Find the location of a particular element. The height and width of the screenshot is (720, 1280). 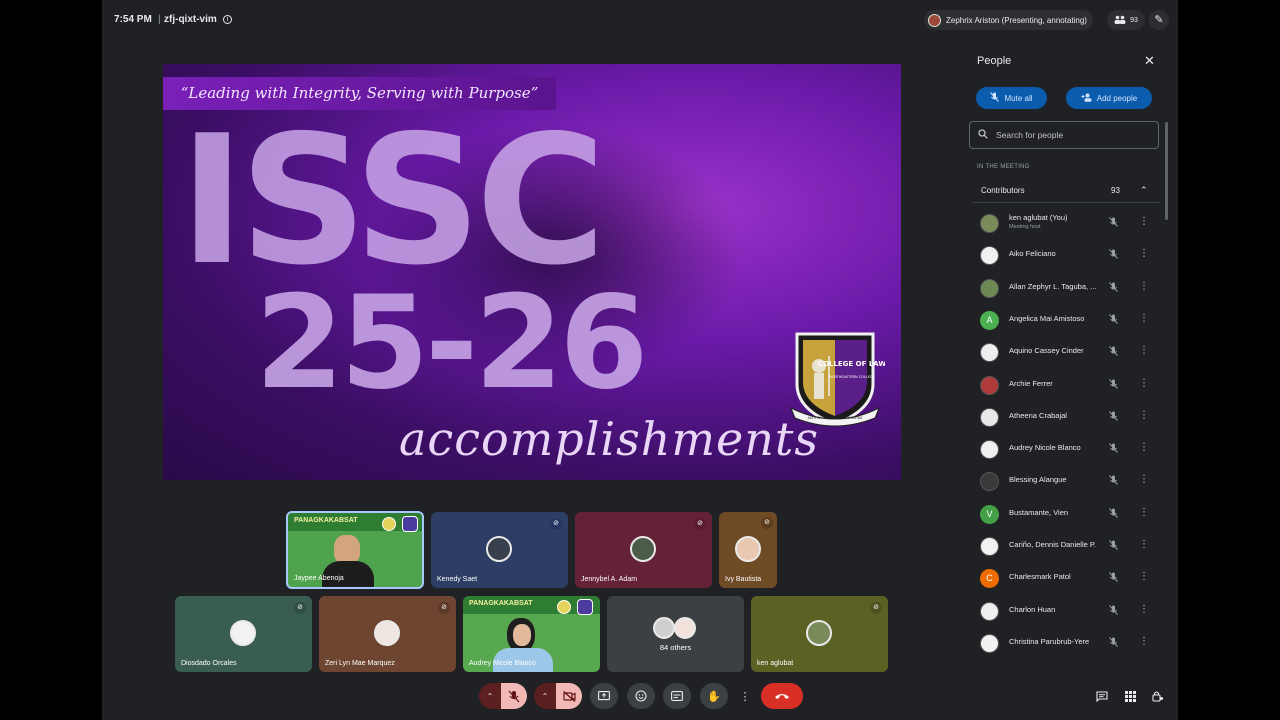

participant-tile: ⊘ Zeri Lyn Mae Marquez is located at coordinates (387, 634).